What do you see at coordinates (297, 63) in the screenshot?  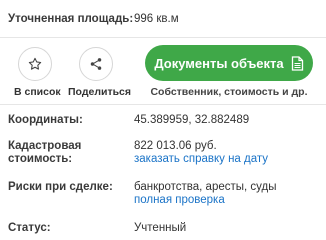 I see `document-icon` at bounding box center [297, 63].